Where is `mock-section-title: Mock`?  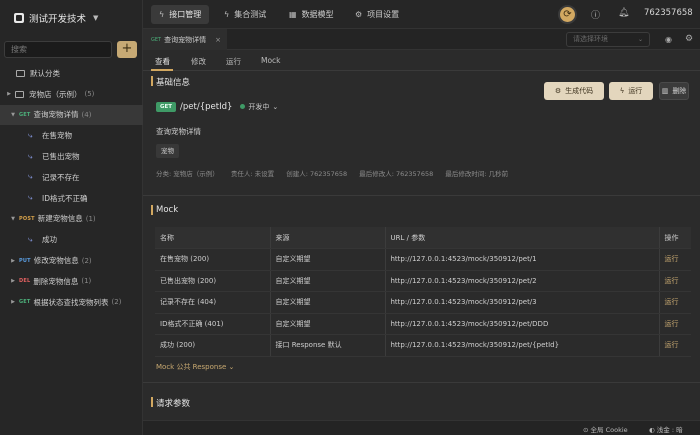 mock-section-title: Mock is located at coordinates (167, 210).